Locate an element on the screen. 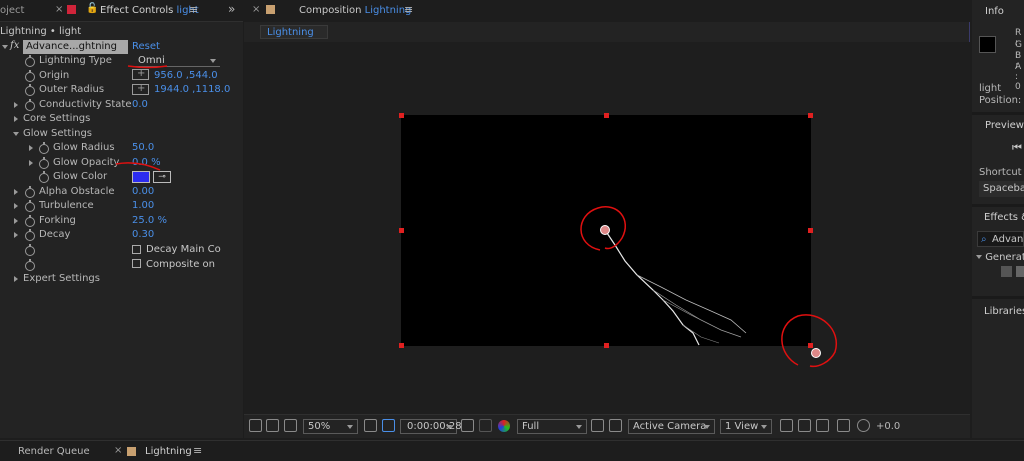 The width and height of the screenshot is (1024, 461). info-layer-name: light is located at coordinates (990, 88).